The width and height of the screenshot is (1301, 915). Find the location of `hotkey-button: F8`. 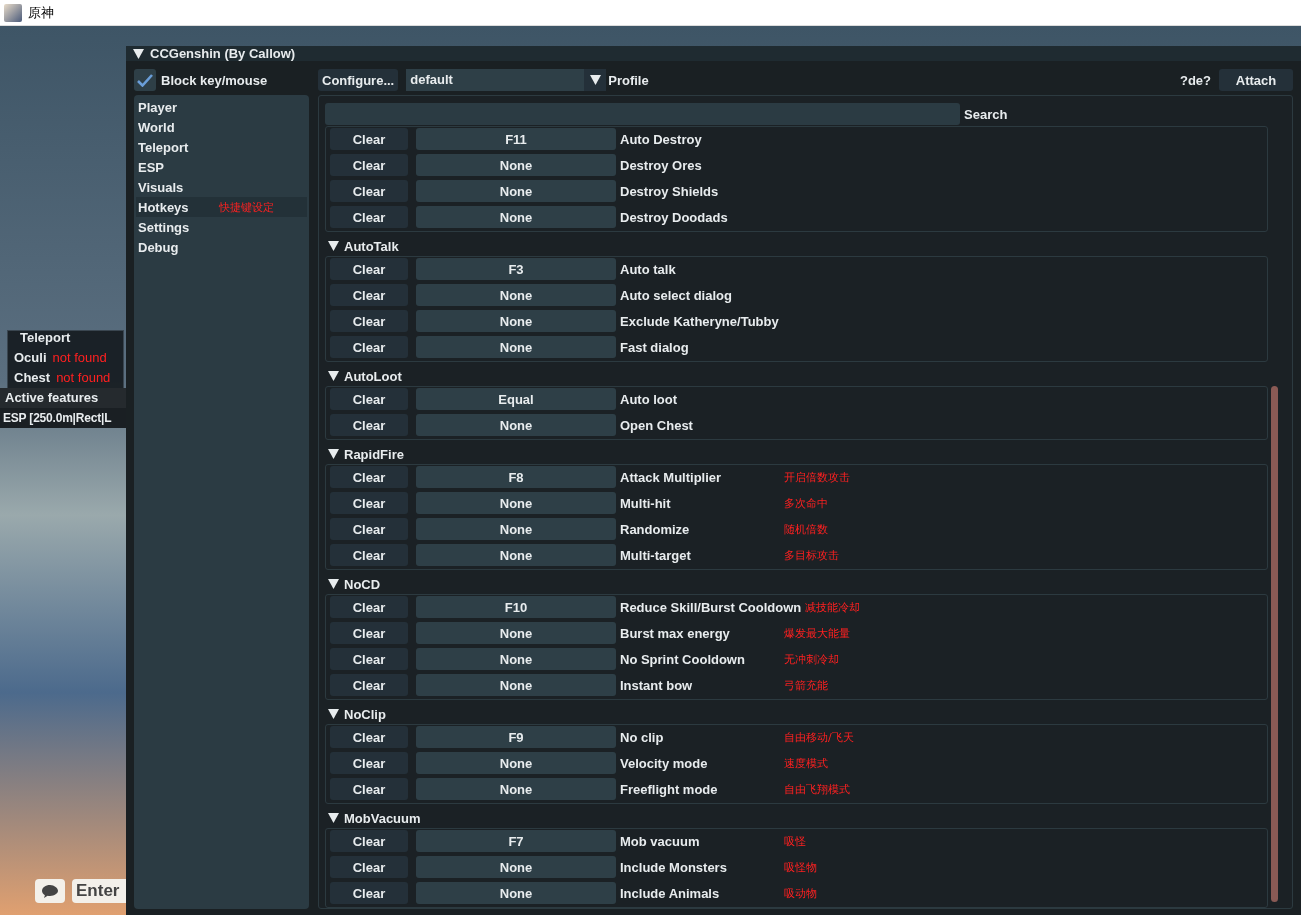

hotkey-button: F8 is located at coordinates (516, 477).